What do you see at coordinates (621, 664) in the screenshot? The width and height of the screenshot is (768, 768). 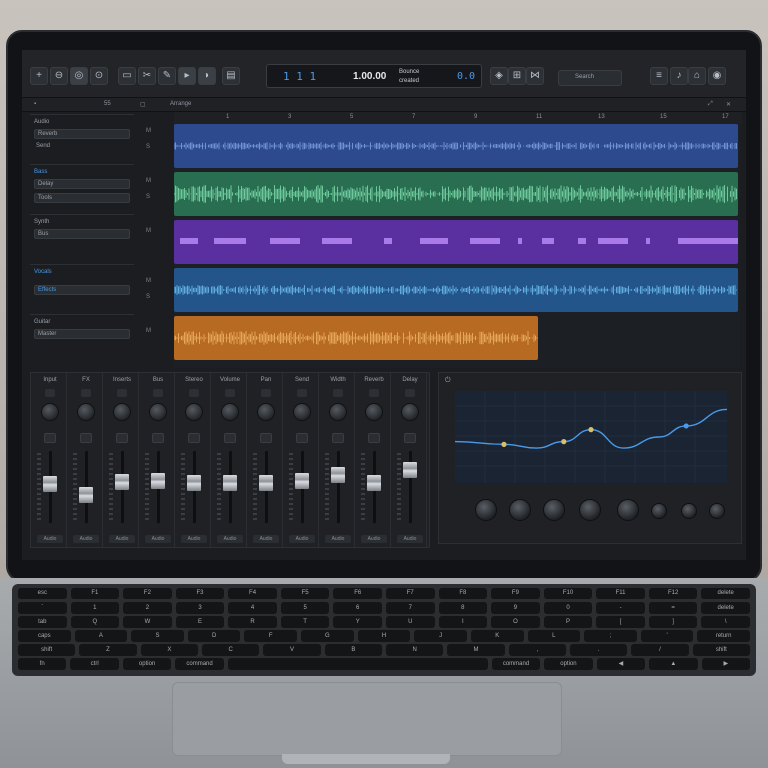 I see `key: ◀` at bounding box center [621, 664].